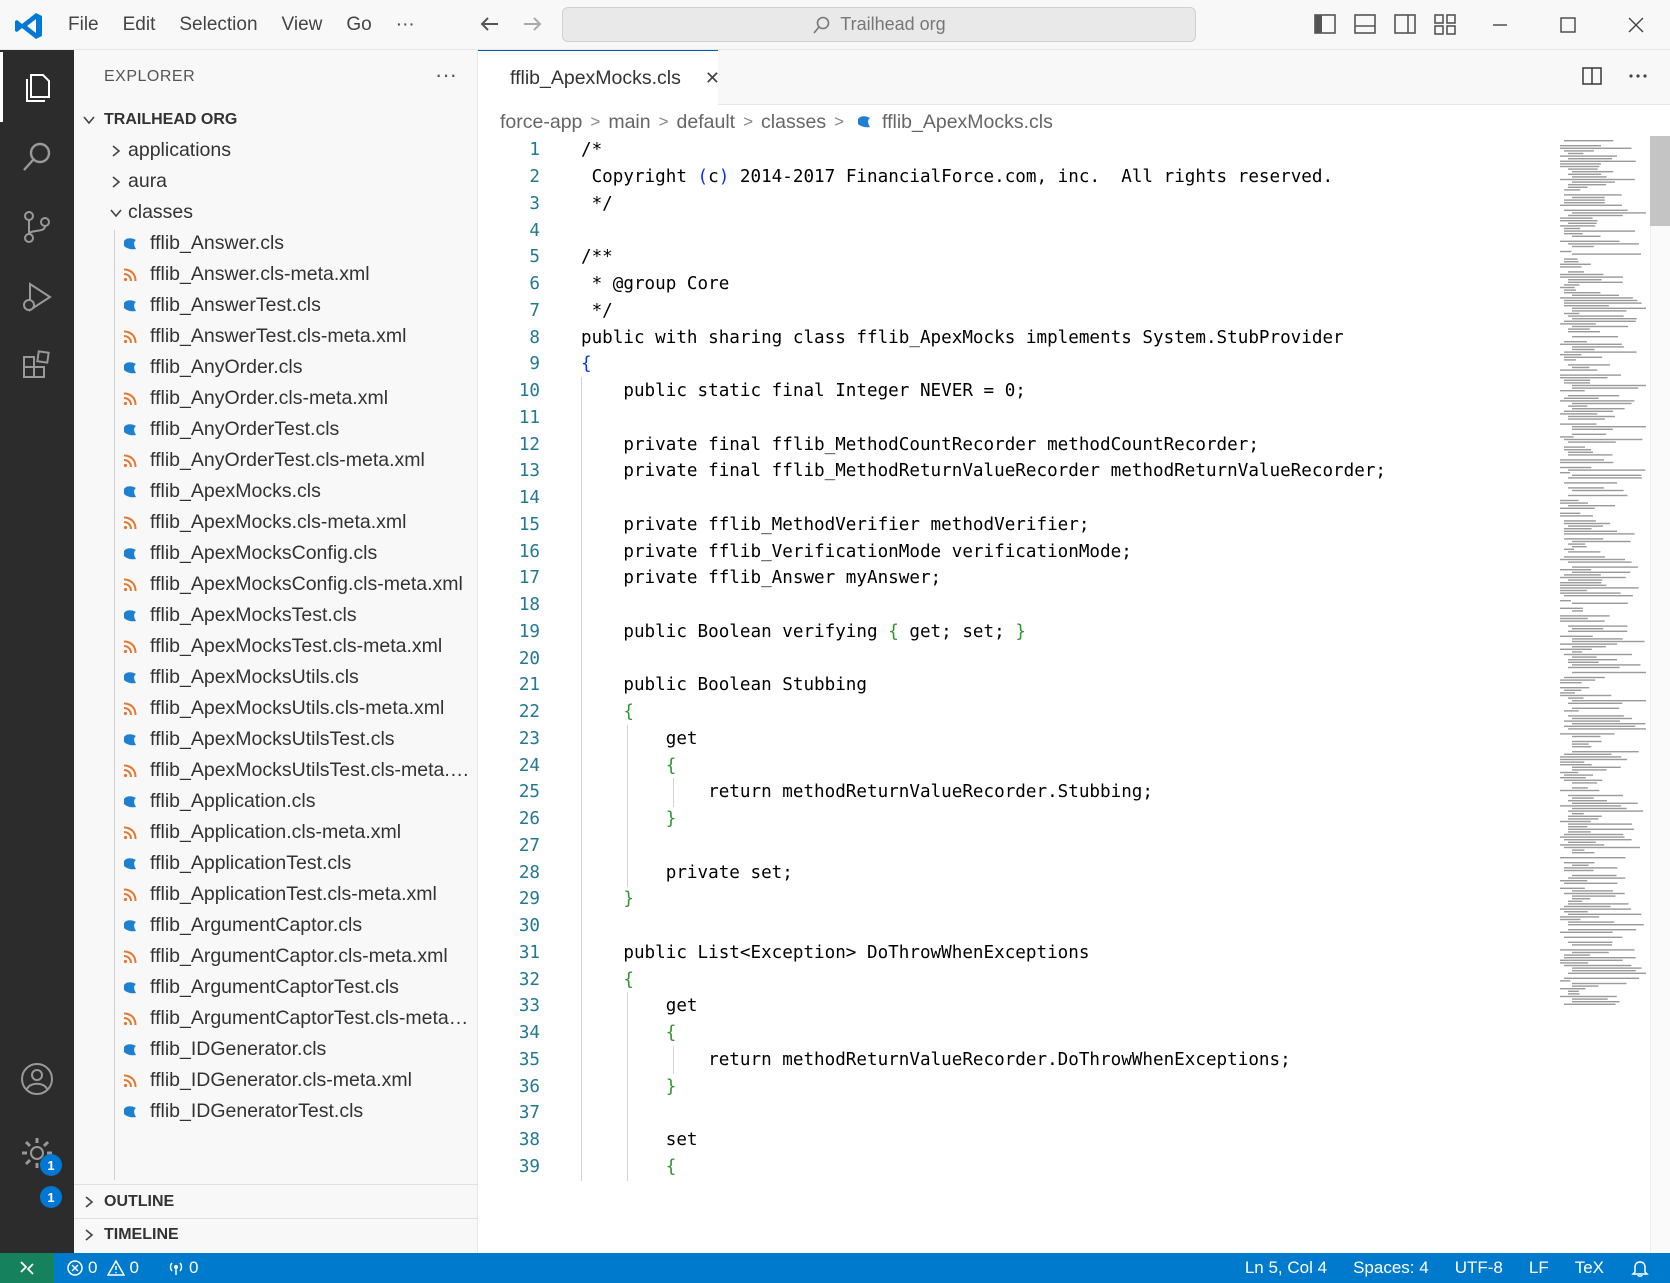  What do you see at coordinates (599, 77) in the screenshot?
I see `tab-fflib-apexmocks: fflib_ApexMocks.cls ✕` at bounding box center [599, 77].